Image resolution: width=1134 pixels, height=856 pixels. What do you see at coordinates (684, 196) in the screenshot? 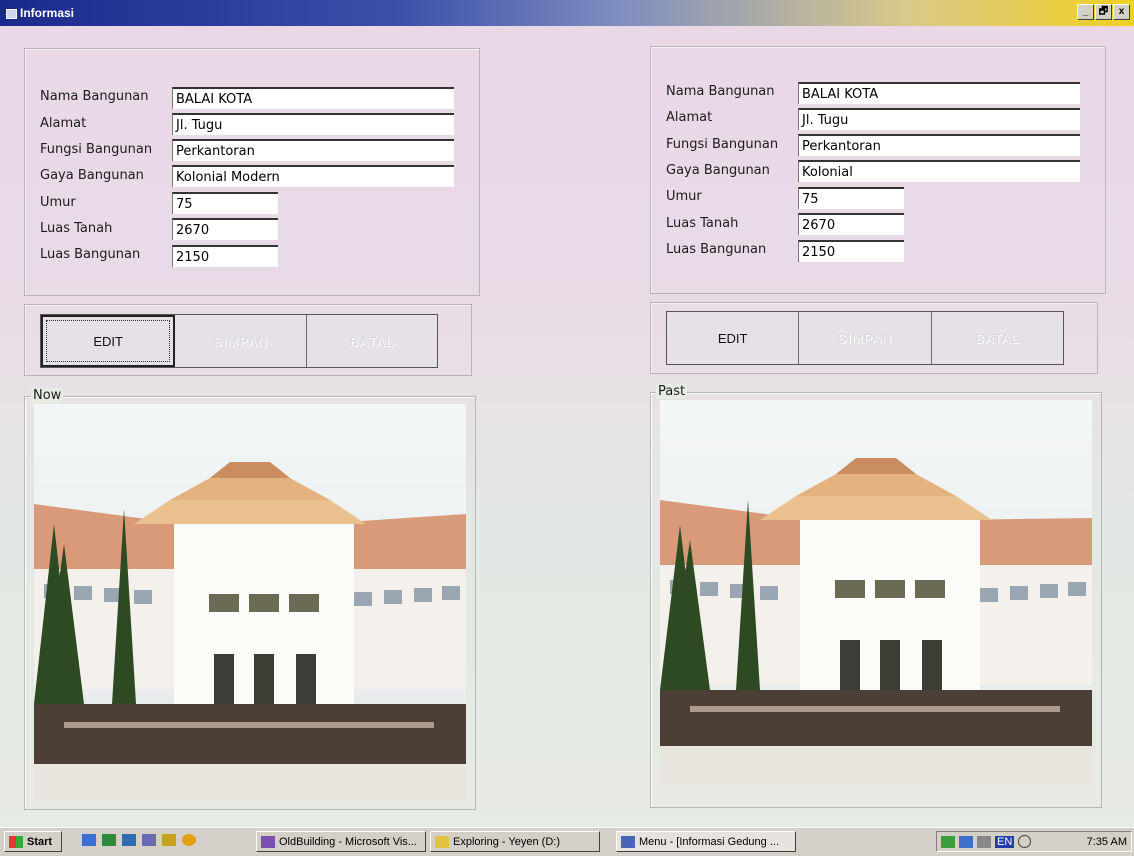
I see `label-umur-past: Umur` at bounding box center [684, 196].